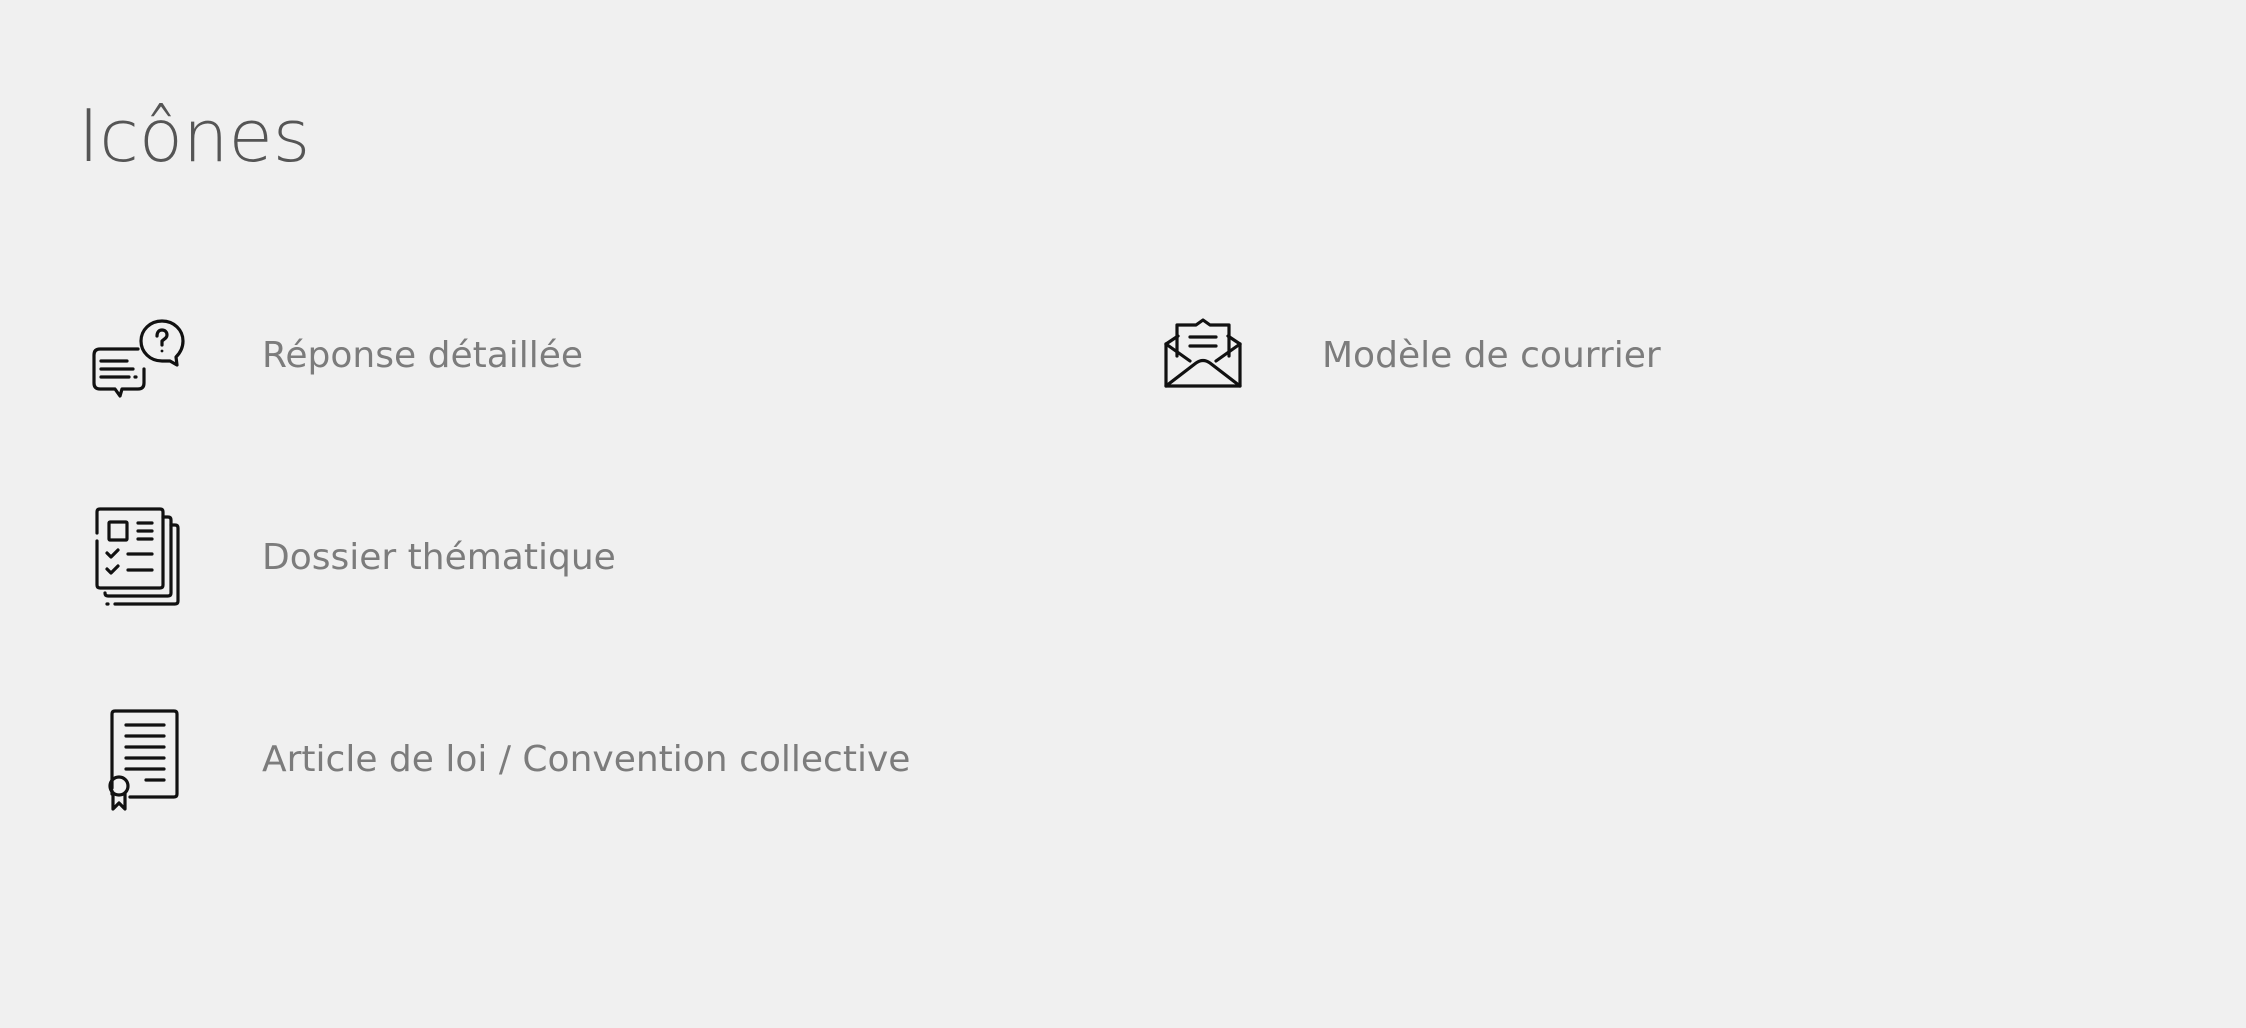 The width and height of the screenshot is (2246, 1028). I want to click on legend-item-reponse-detaillee: Réponse détaillée, so click(488, 356).